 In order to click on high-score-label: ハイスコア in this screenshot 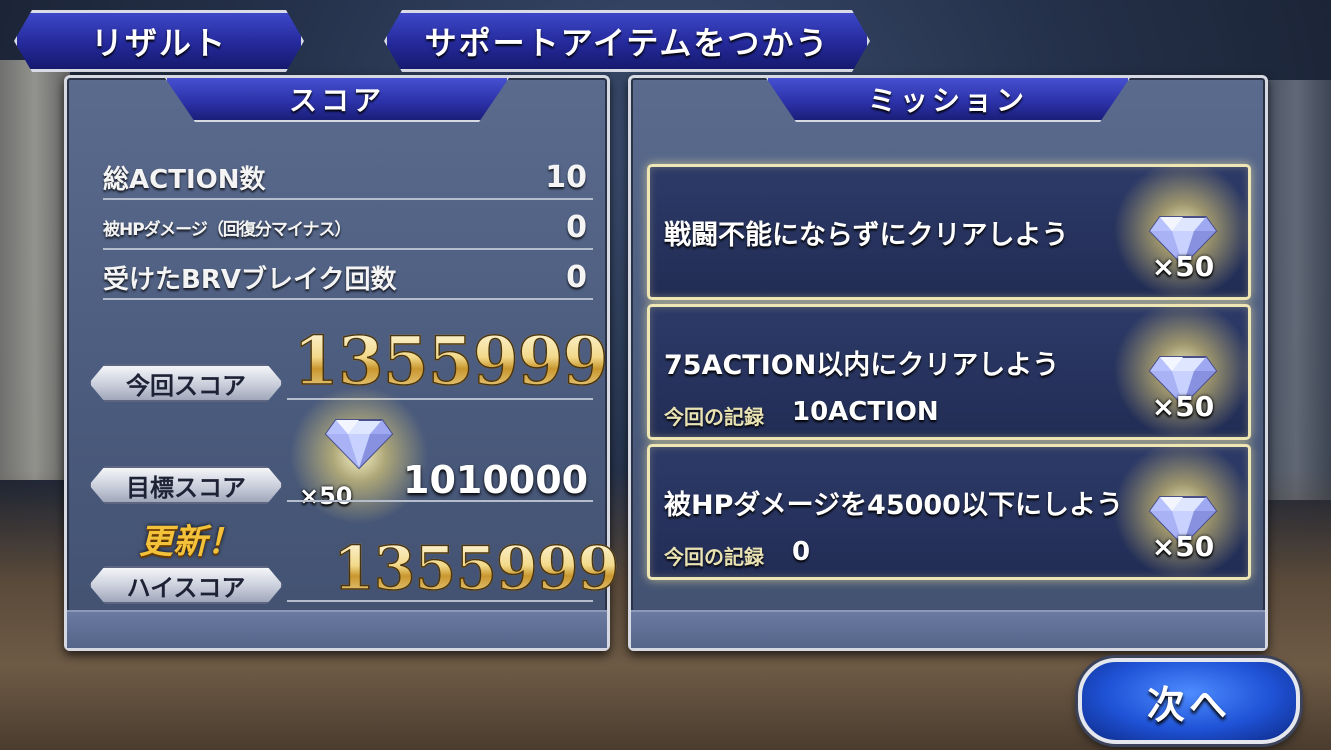, I will do `click(186, 585)`.